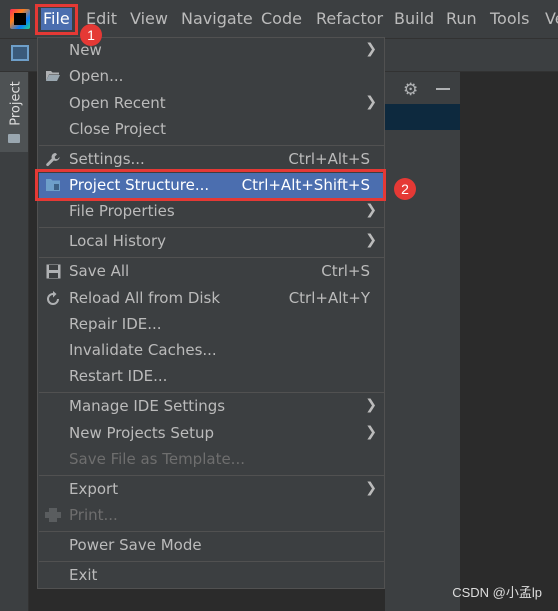  I want to click on menu-item-export: Export ❯, so click(212, 490).